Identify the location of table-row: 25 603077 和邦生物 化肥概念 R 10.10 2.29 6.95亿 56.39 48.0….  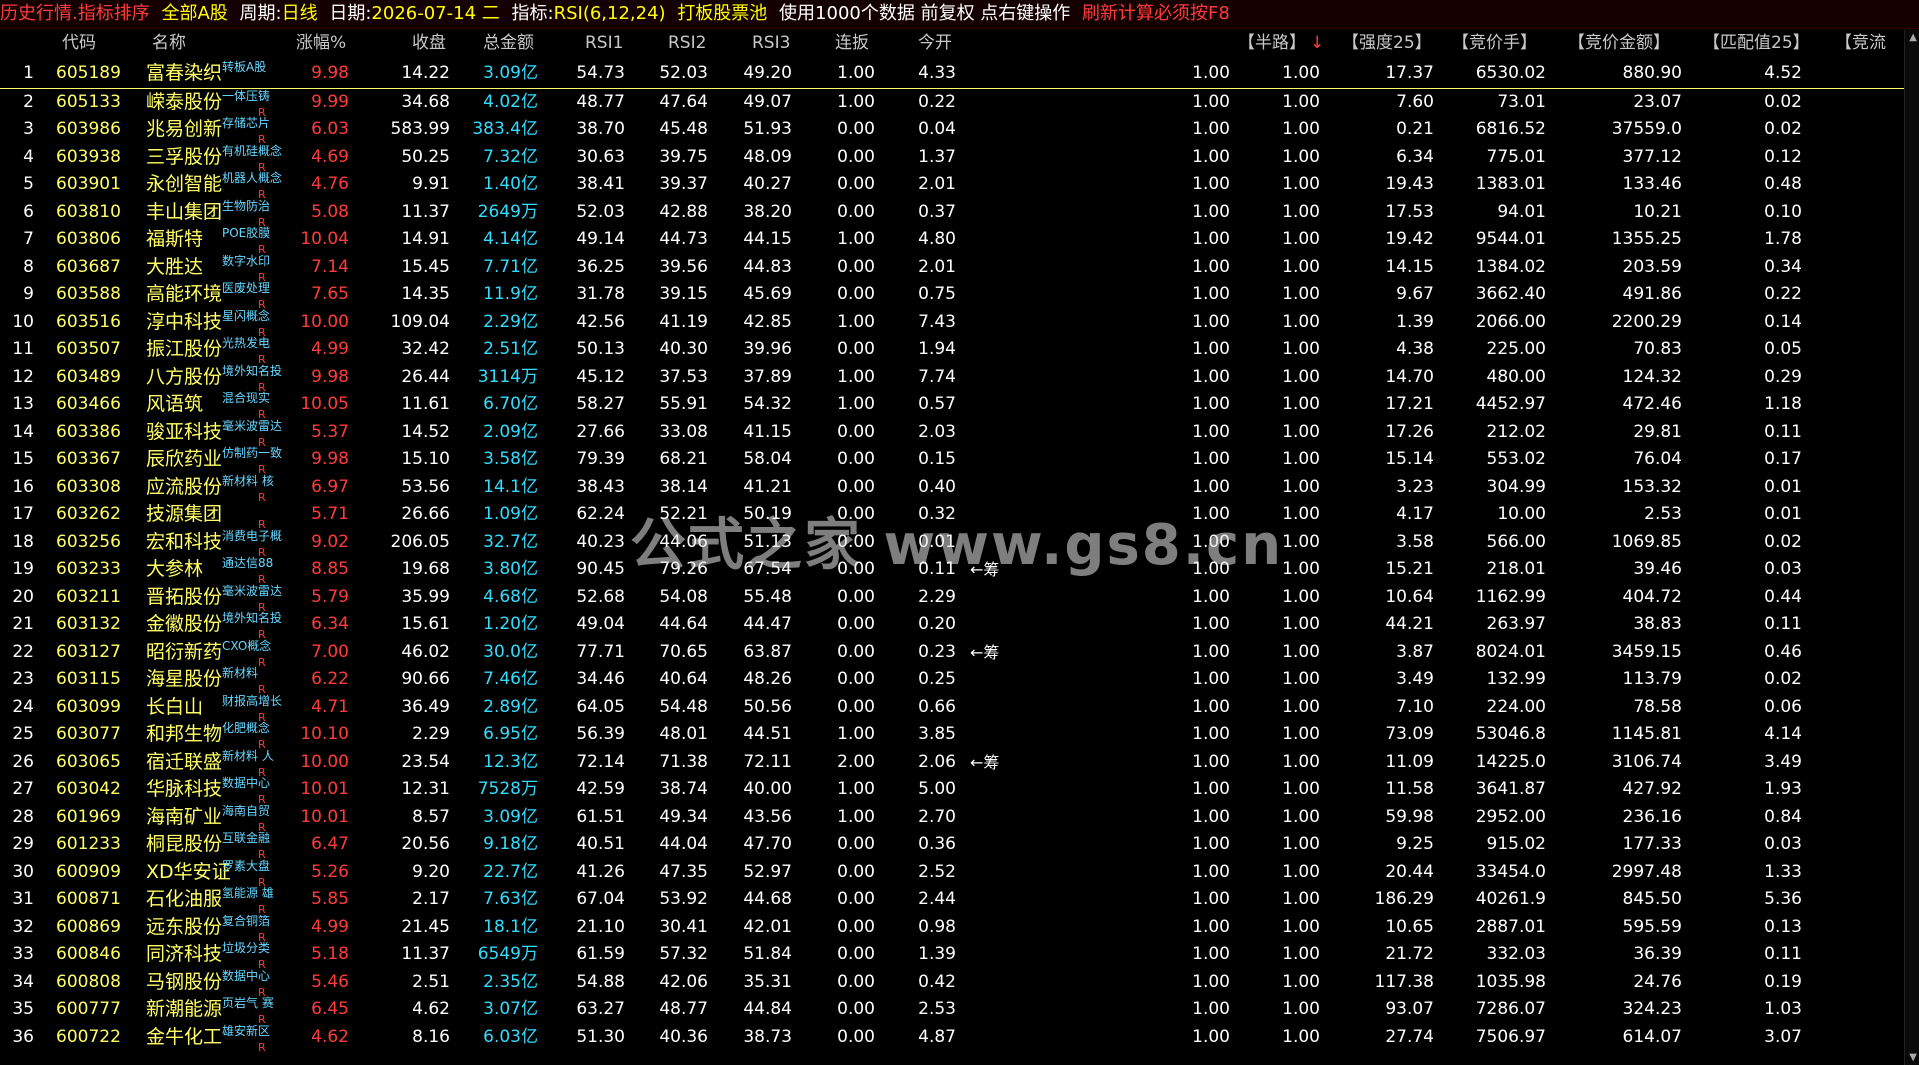
(959, 736).